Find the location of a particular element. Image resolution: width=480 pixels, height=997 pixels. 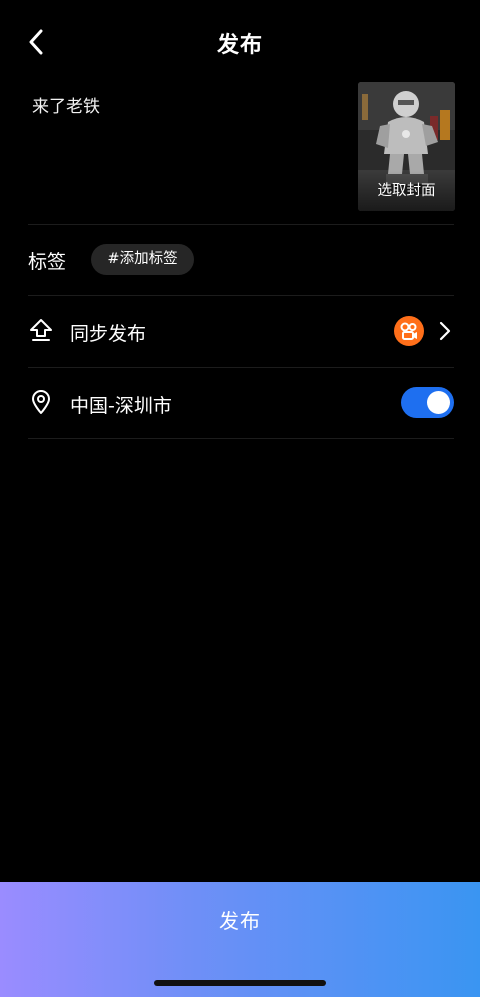

publish-button: 发布 is located at coordinates (240, 939).